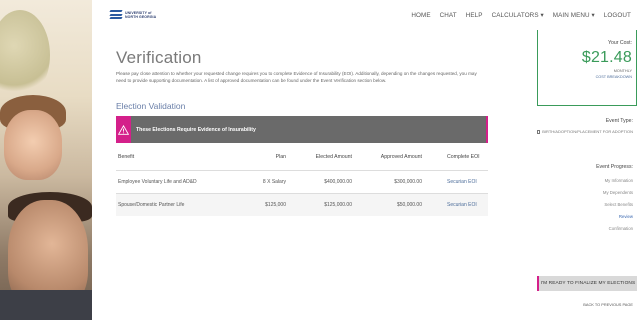 The height and width of the screenshot is (320, 637). I want to click on site-logo: UNIVERSITY of NORTH GEORGIA, so click(133, 14).